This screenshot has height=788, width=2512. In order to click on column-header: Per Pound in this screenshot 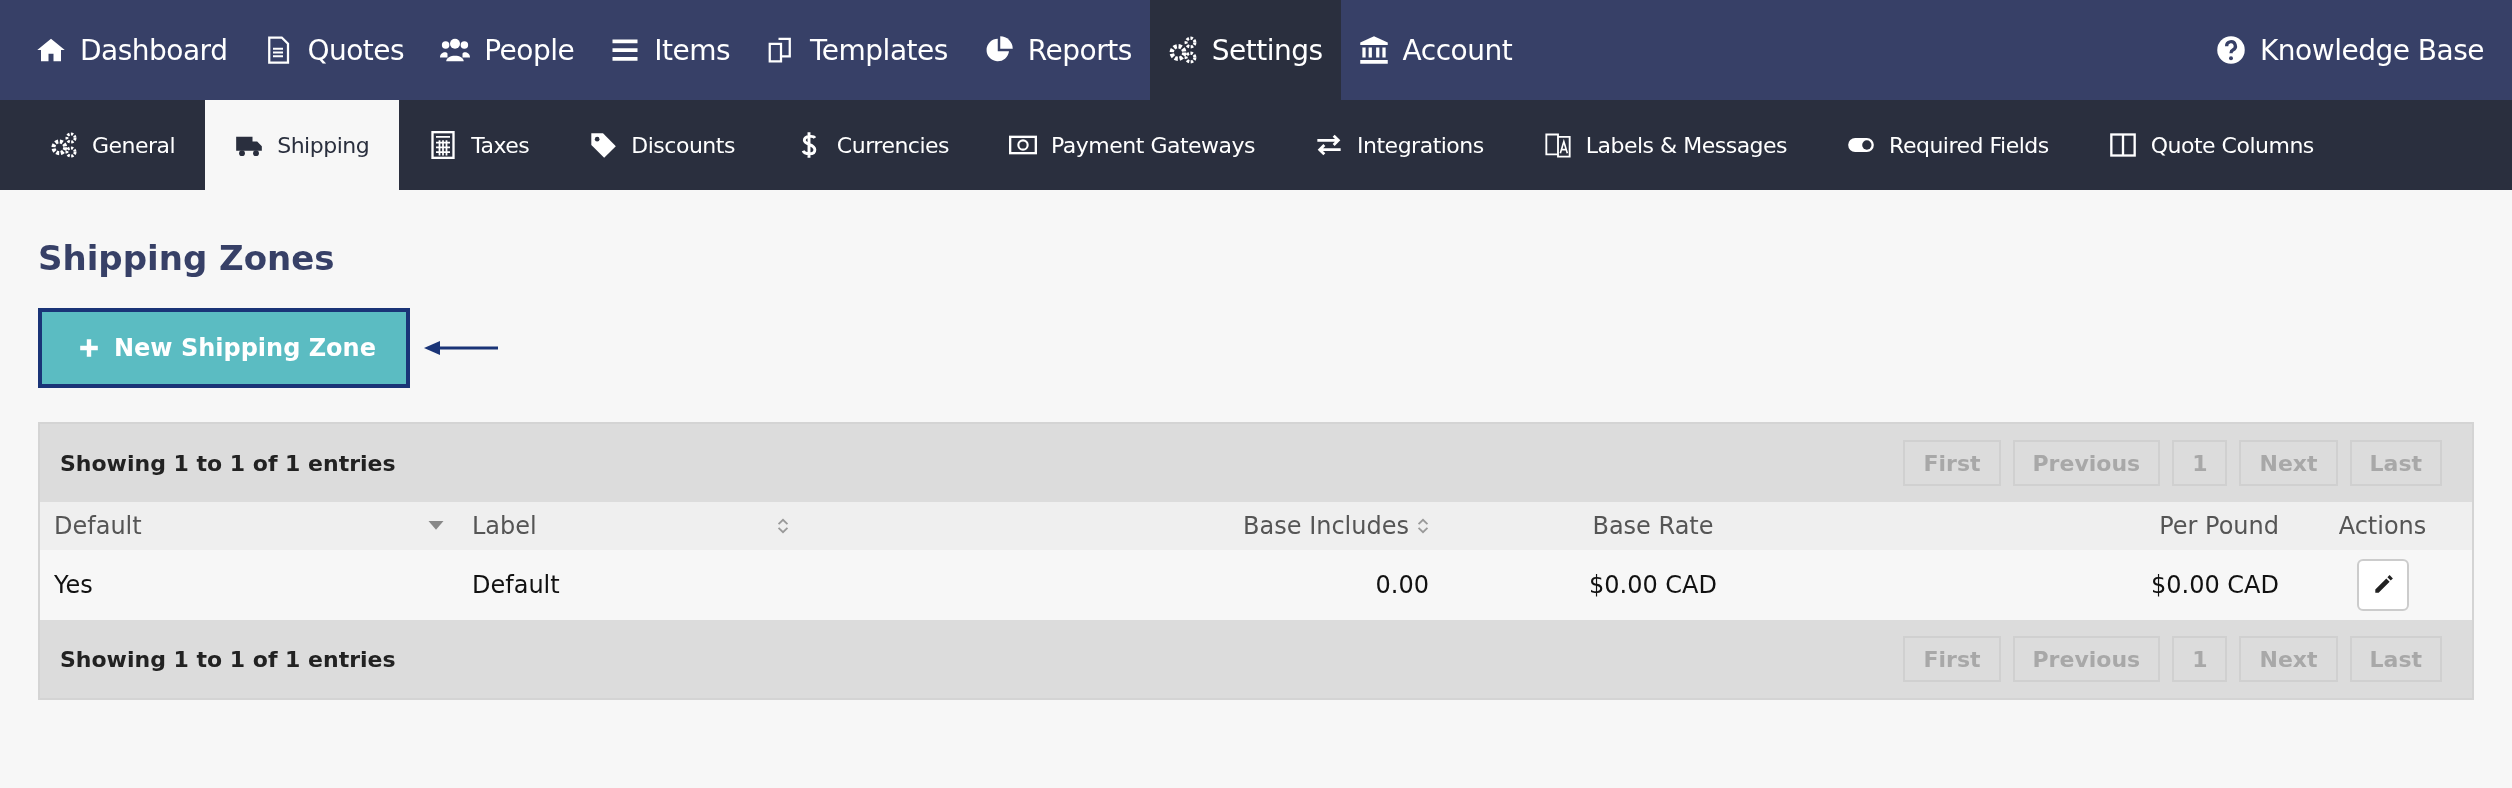, I will do `click(2219, 526)`.